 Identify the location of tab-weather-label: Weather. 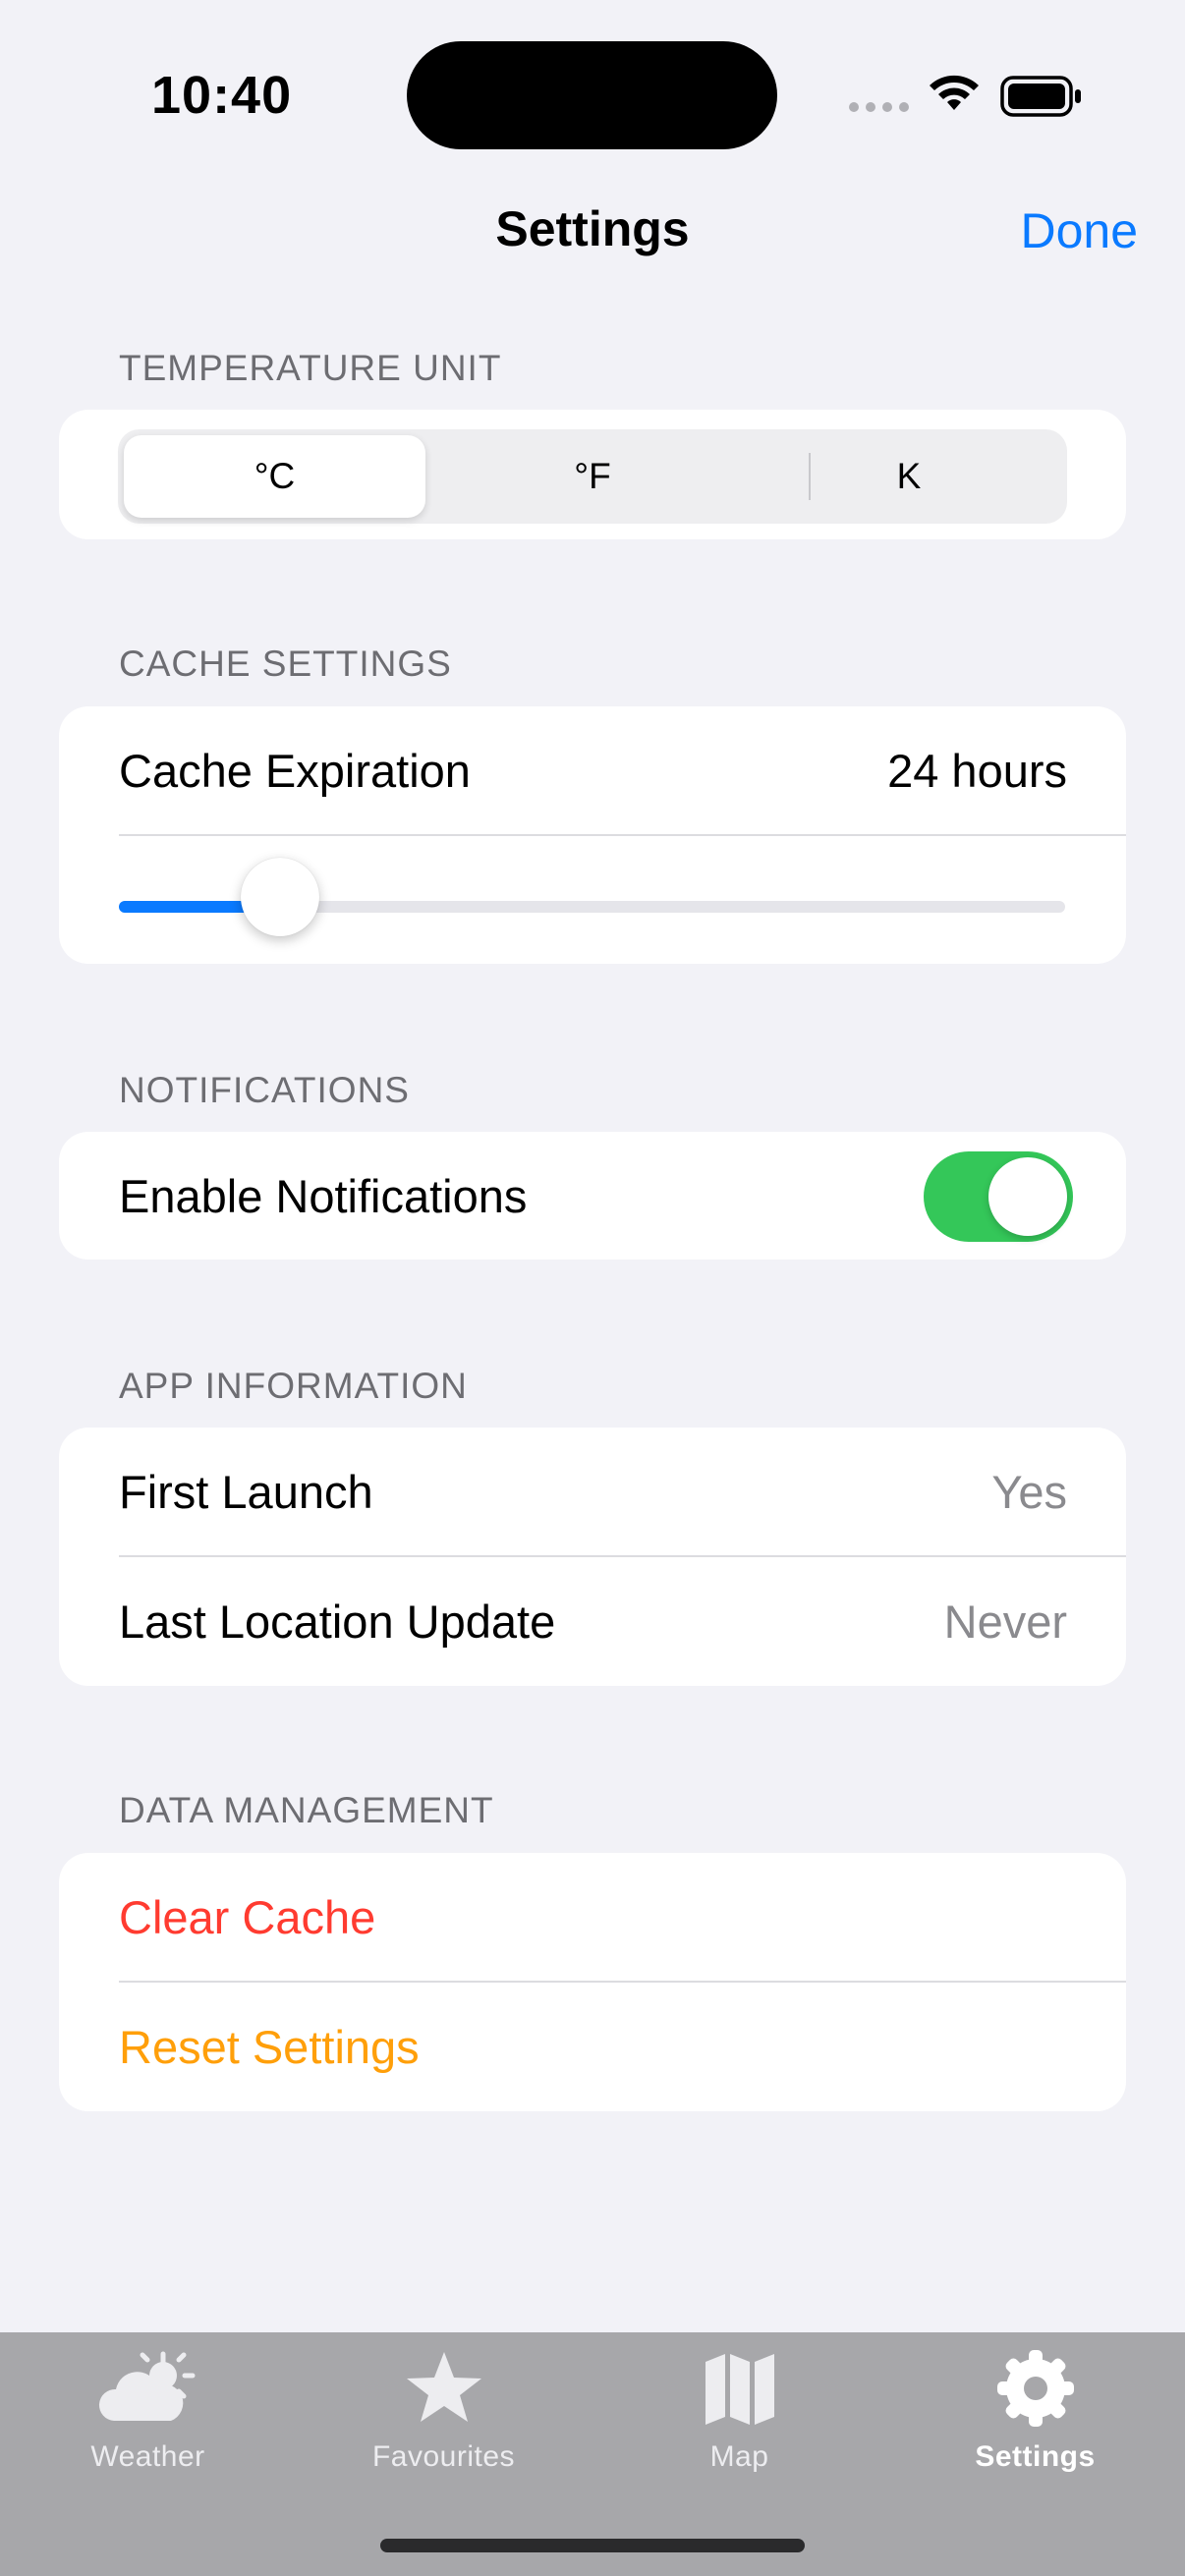
(148, 2456).